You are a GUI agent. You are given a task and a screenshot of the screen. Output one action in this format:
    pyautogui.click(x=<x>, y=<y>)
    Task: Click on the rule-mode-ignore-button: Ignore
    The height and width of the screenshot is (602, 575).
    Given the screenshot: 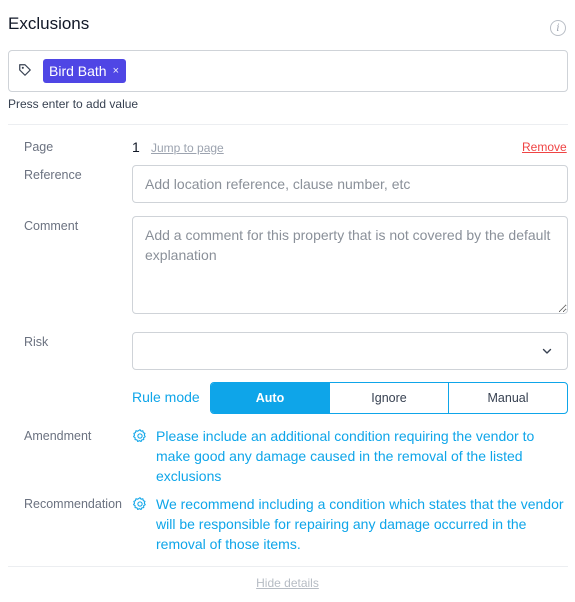 What is the action you would take?
    pyautogui.click(x=388, y=398)
    